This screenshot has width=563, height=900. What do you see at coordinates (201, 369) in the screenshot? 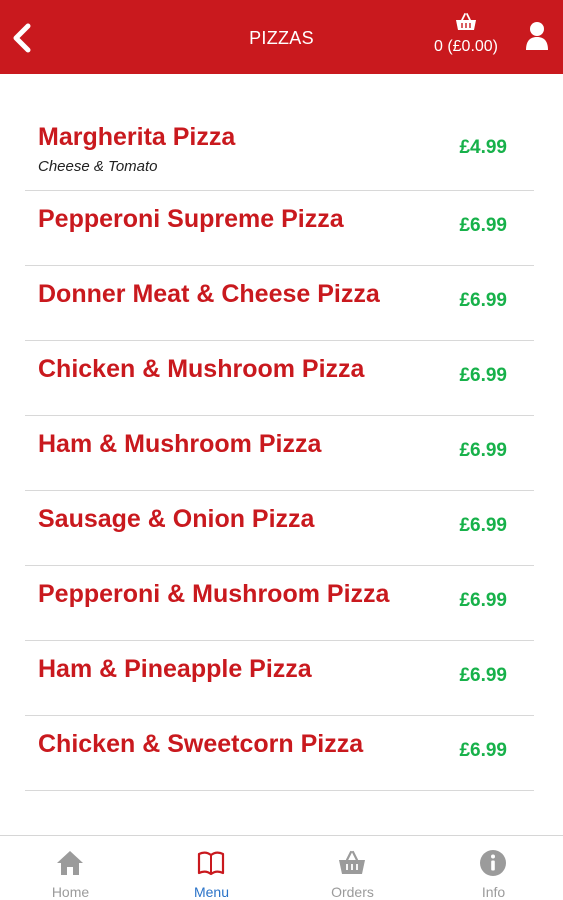
I see `item-name: Chicken & Mushroom Pizza` at bounding box center [201, 369].